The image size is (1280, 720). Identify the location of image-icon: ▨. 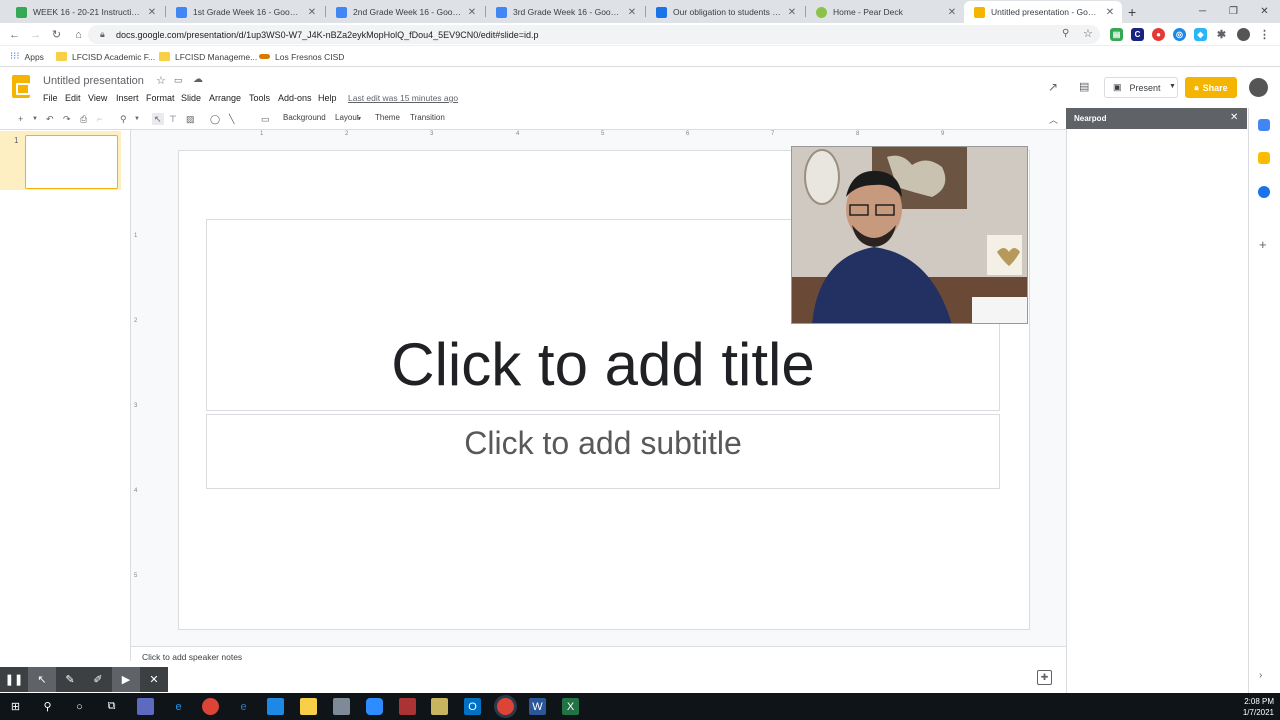
(190, 119).